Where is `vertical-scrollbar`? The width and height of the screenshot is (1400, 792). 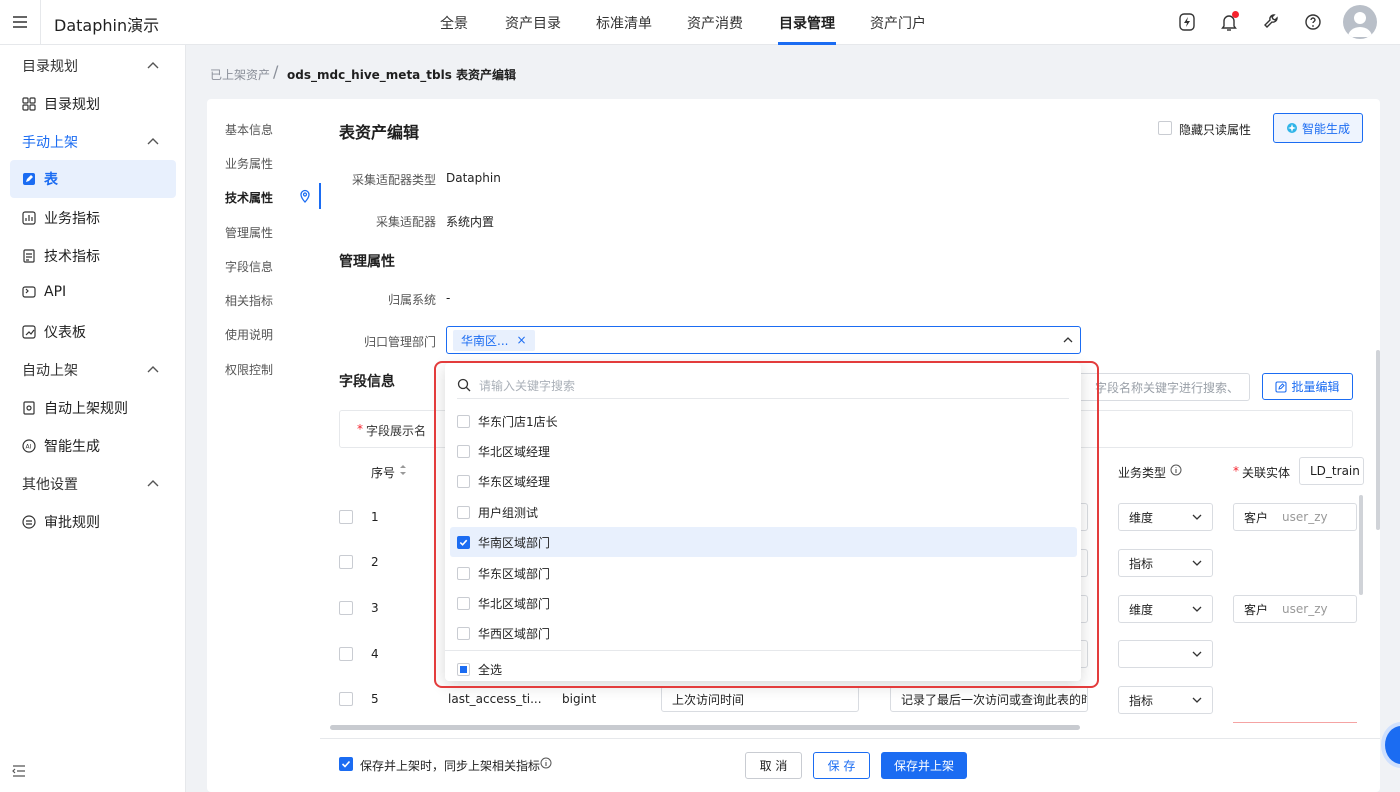
vertical-scrollbar is located at coordinates (1378, 440).